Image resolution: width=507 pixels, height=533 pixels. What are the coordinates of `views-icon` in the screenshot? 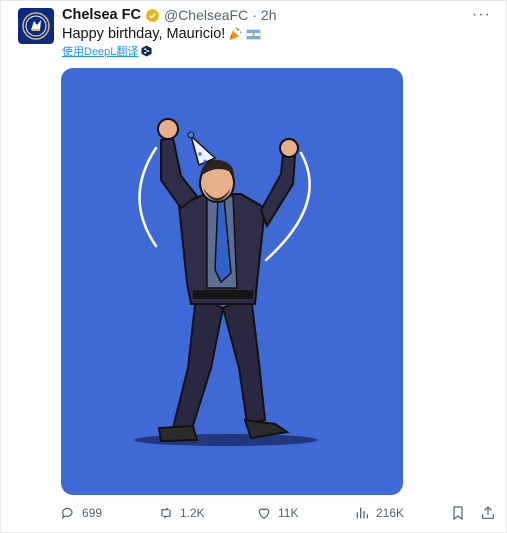 It's located at (362, 513).